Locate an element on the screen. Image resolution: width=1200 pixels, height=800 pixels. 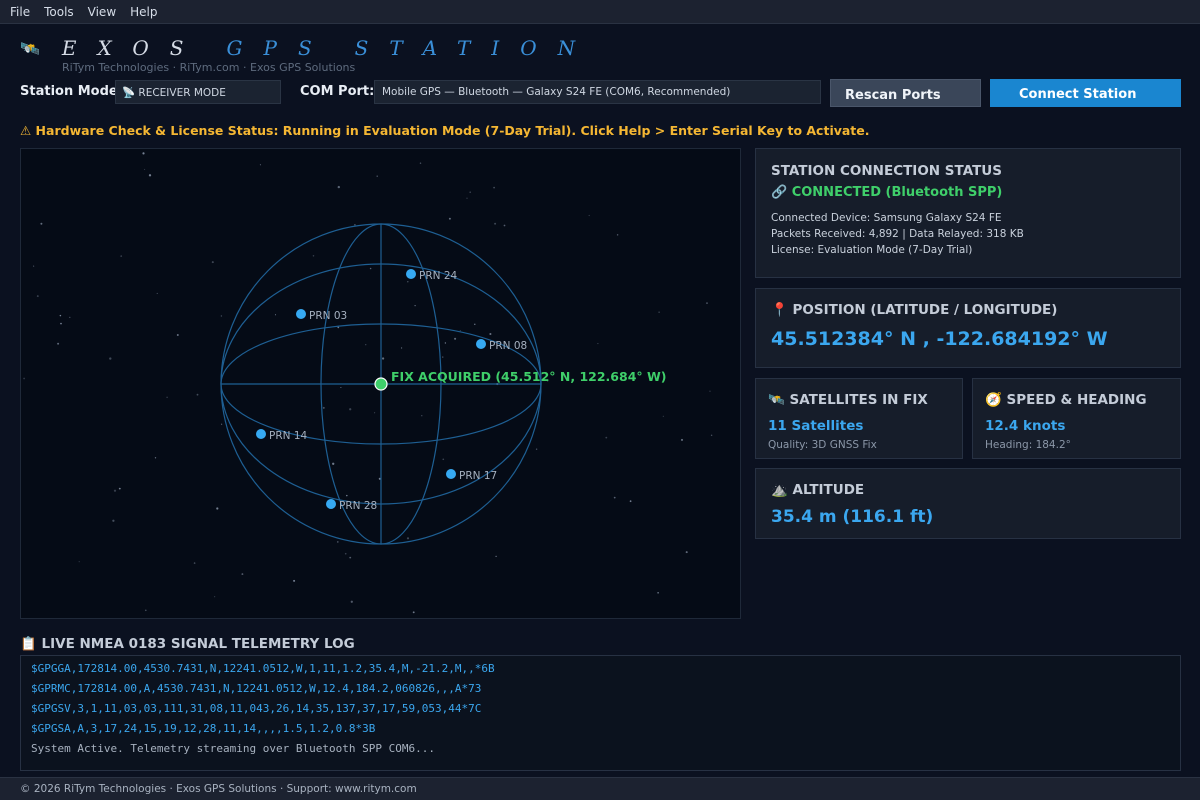
app-title: 🛰️ EXOS GPS STATION is located at coordinates (308, 48).